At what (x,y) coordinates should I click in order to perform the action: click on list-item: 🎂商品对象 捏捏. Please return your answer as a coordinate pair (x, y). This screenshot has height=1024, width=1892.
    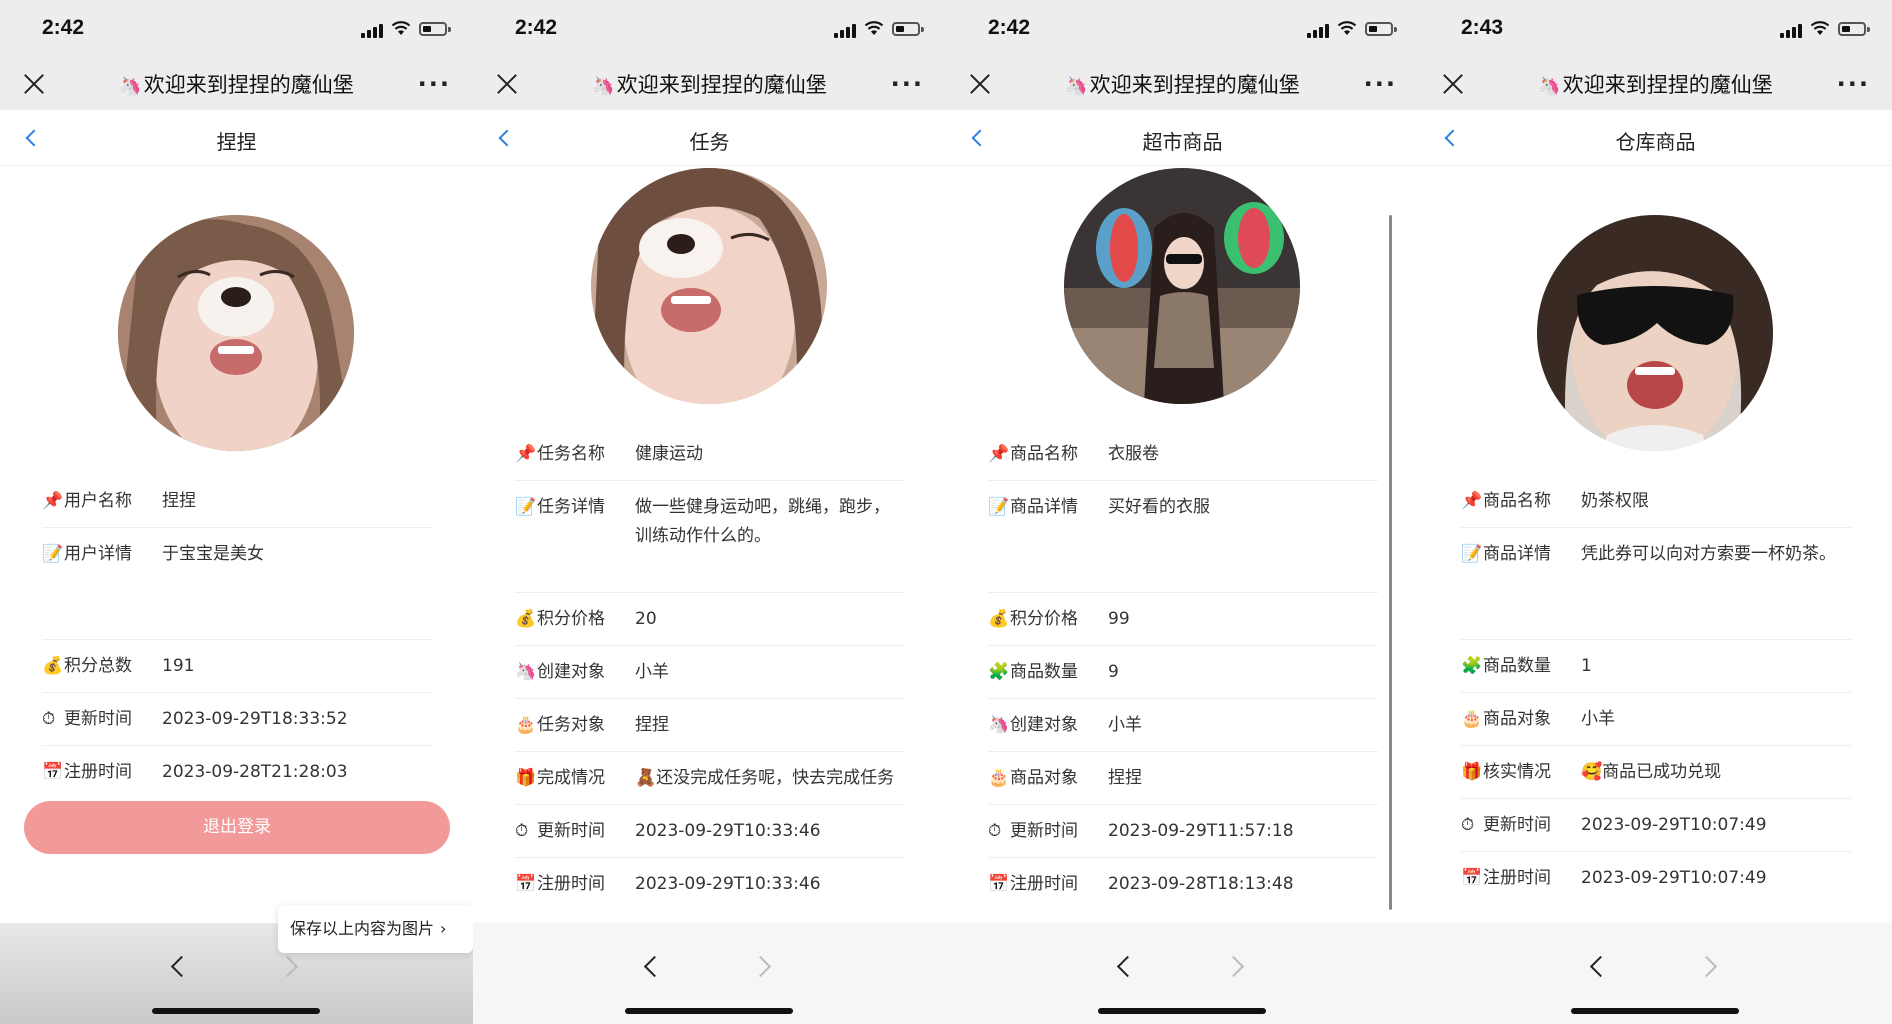
    Looking at the image, I should click on (1183, 778).